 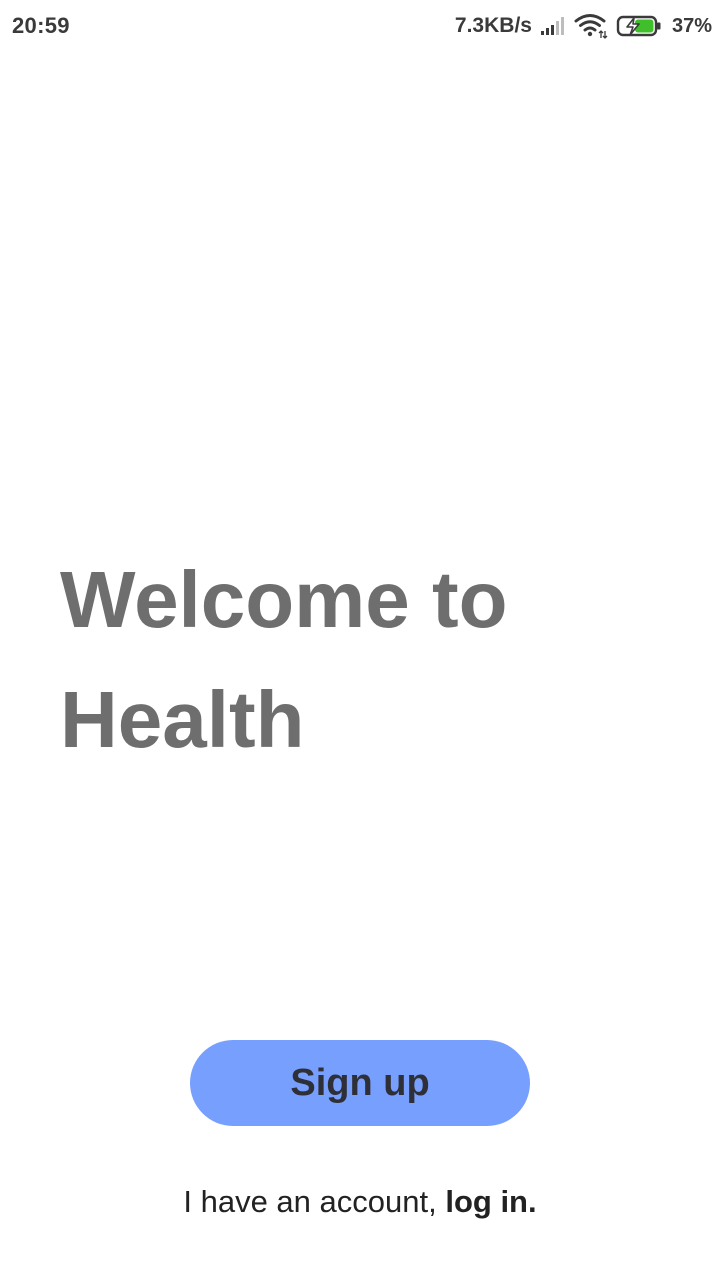 What do you see at coordinates (360, 1083) in the screenshot?
I see `sign-up-button: Sign up` at bounding box center [360, 1083].